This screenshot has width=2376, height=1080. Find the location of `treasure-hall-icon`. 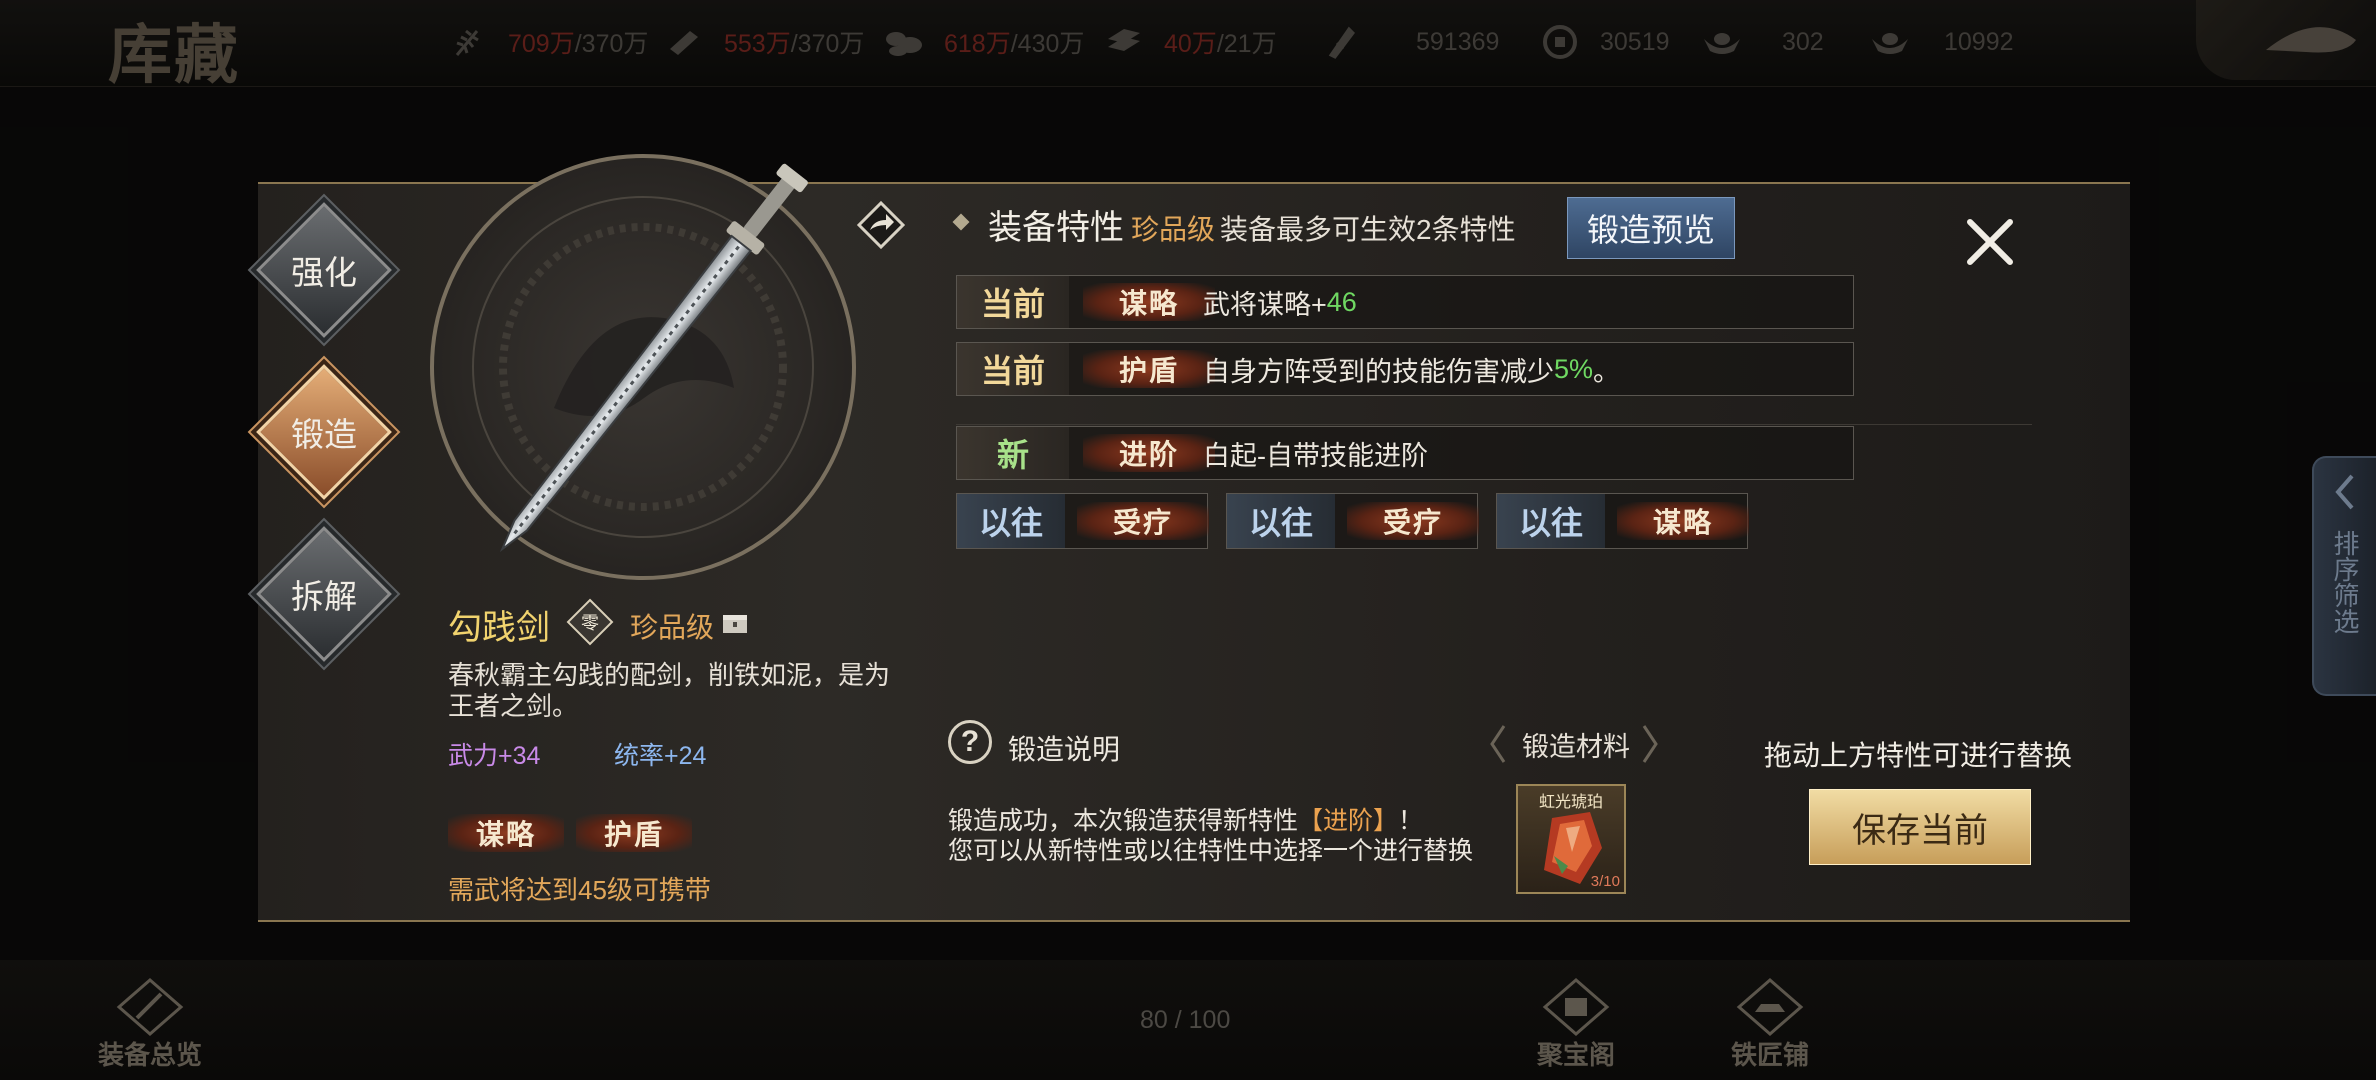

treasure-hall-icon is located at coordinates (1576, 1007).